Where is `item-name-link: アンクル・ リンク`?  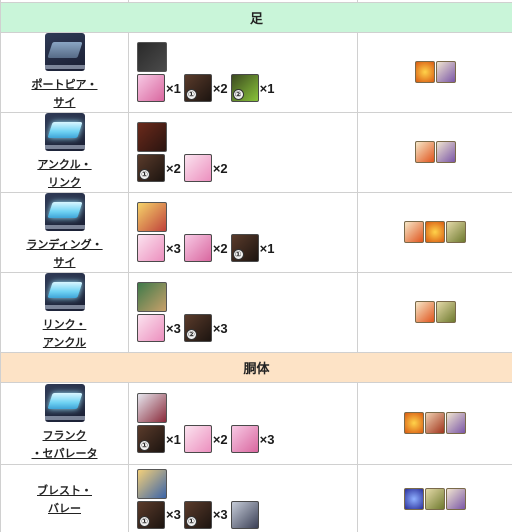 item-name-link: アンクル・ リンク is located at coordinates (64, 174).